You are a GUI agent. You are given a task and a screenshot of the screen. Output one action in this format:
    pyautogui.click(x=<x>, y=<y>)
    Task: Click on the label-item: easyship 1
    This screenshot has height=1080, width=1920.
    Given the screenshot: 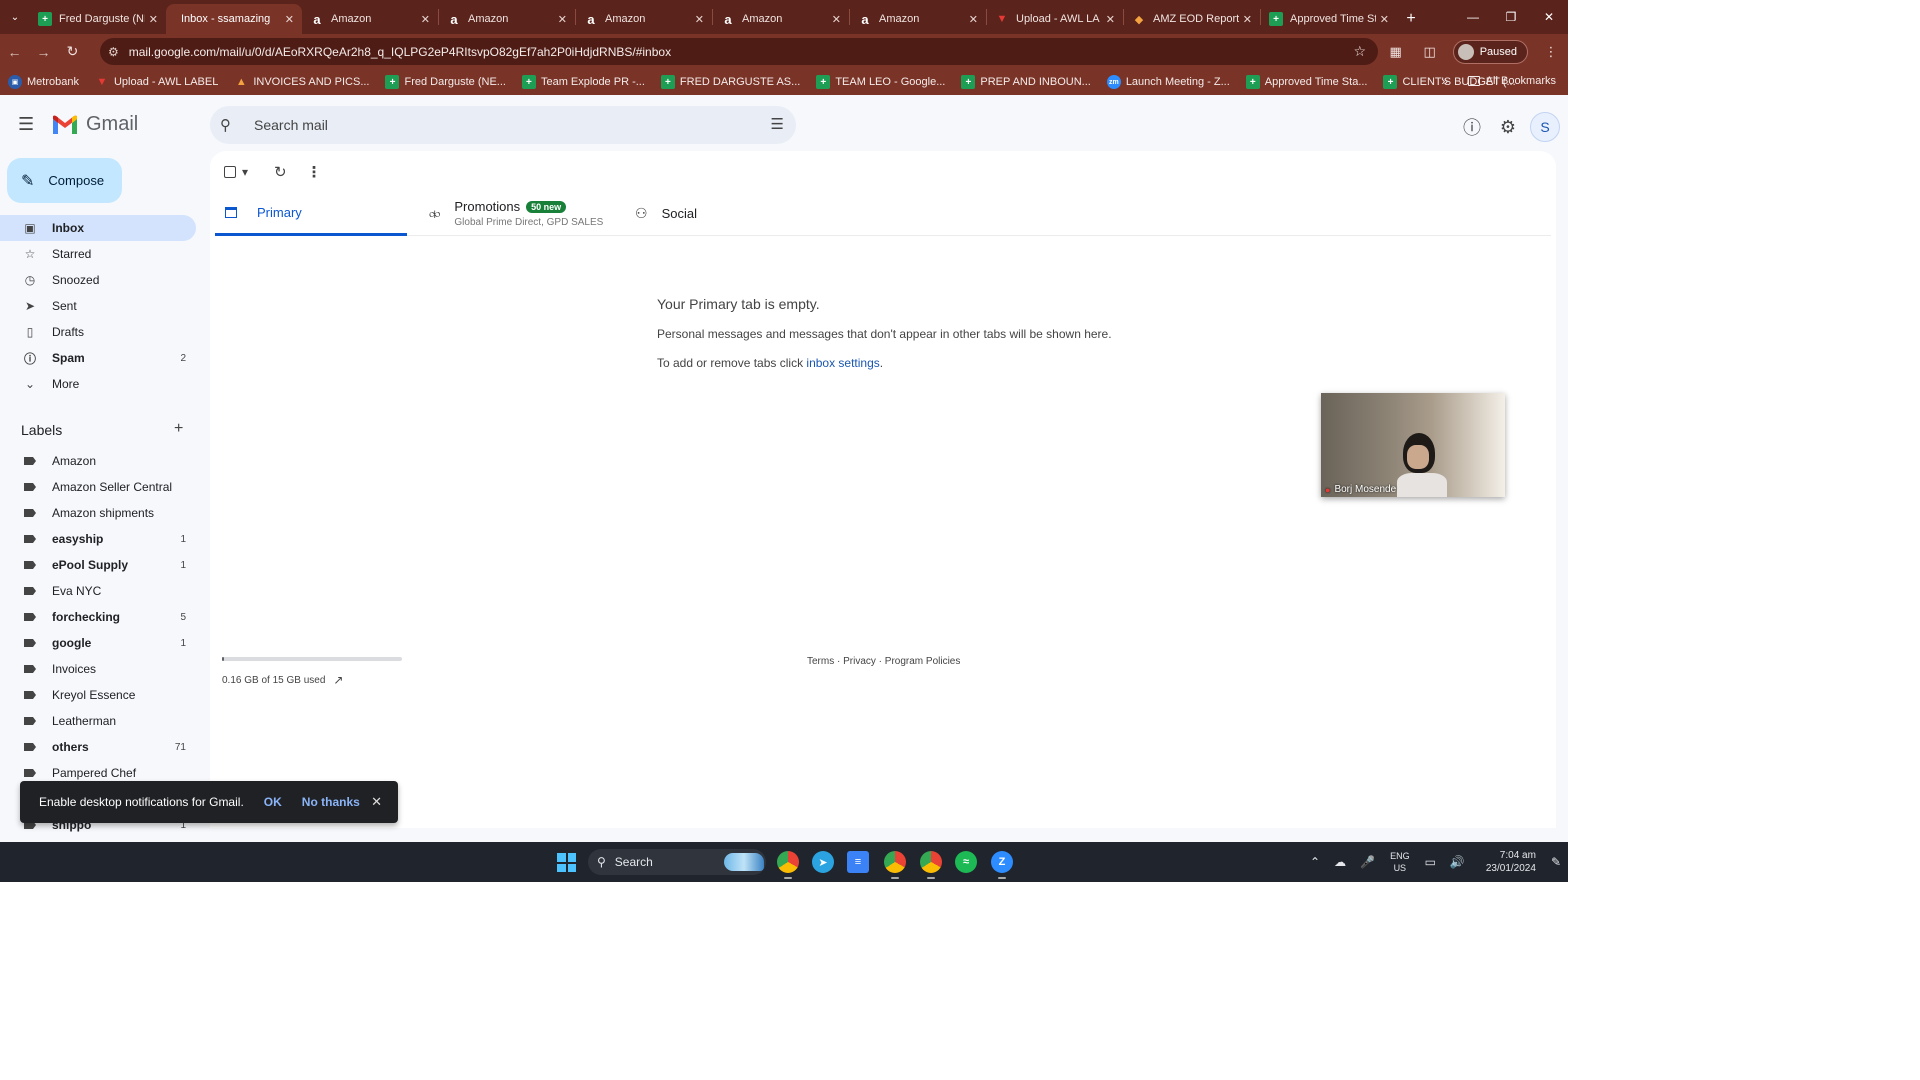 What is the action you would take?
    pyautogui.click(x=102, y=539)
    